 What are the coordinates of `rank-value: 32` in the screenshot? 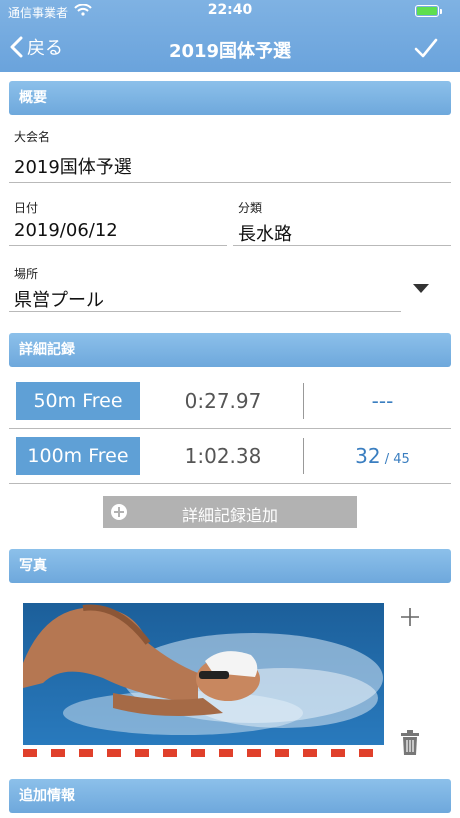 It's located at (368, 456).